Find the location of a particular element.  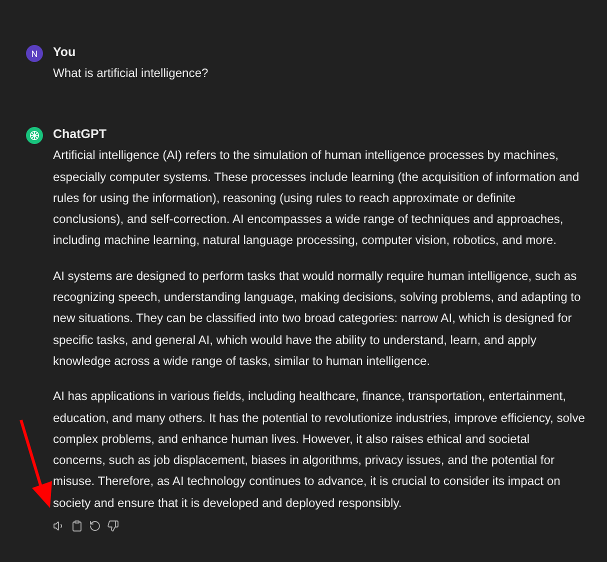

logo-icon is located at coordinates (34, 136).